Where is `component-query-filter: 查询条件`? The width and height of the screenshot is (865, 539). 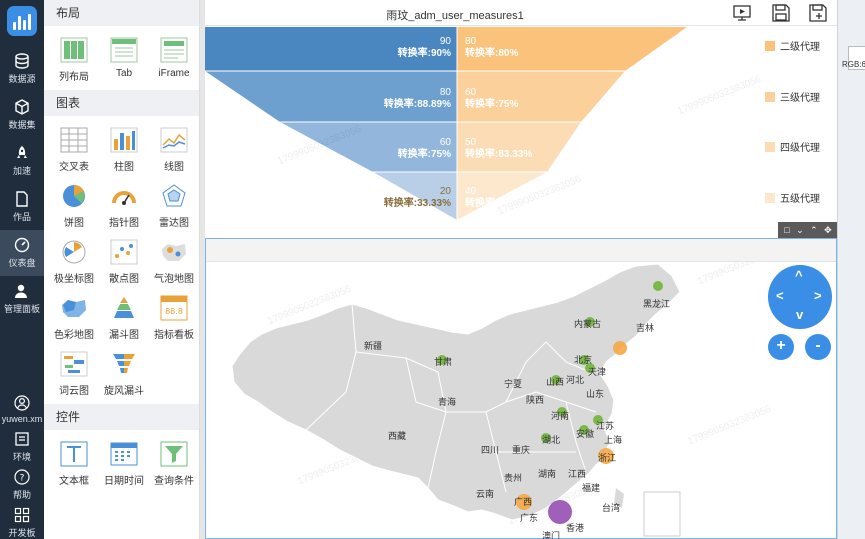
component-query-filter: 查询条件 is located at coordinates (174, 463).